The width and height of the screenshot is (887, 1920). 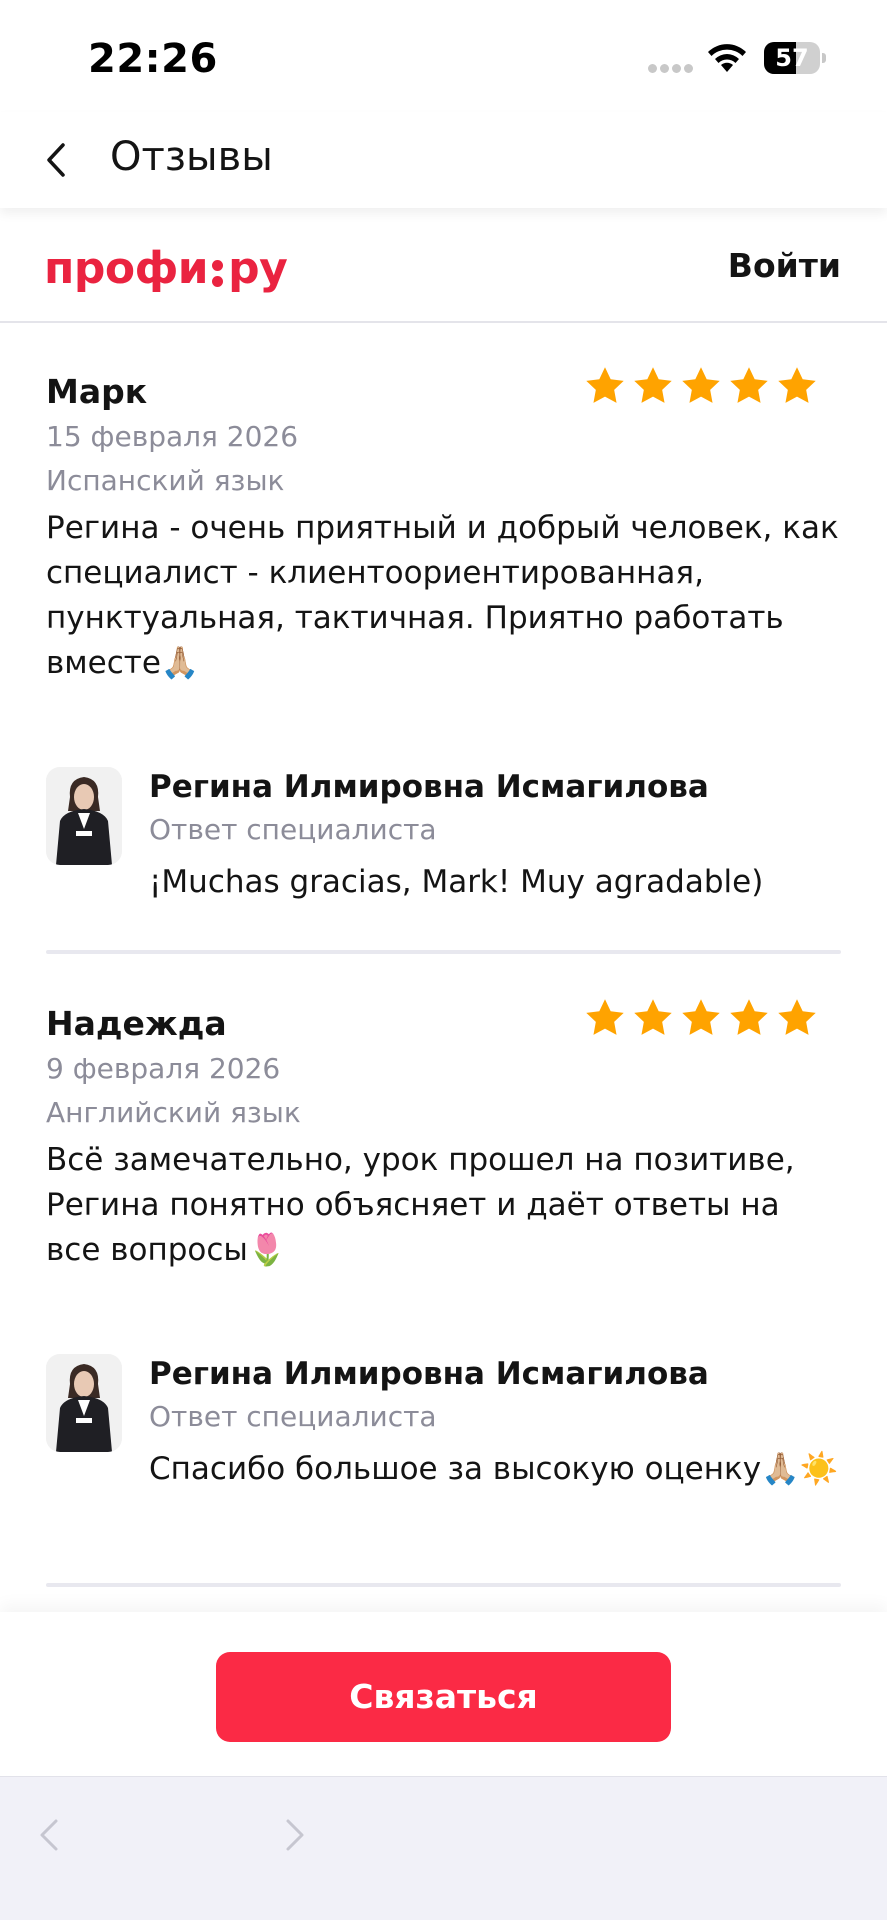 What do you see at coordinates (258, 268) in the screenshot?
I see `logo-text-right: ру` at bounding box center [258, 268].